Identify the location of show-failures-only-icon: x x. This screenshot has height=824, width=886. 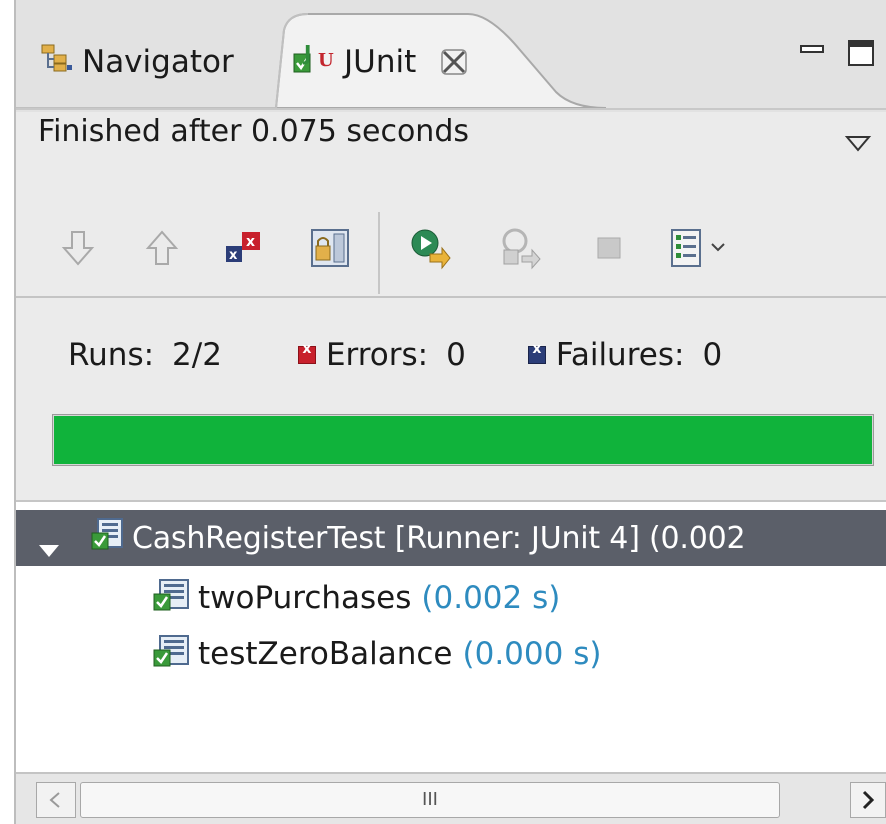
(244, 248).